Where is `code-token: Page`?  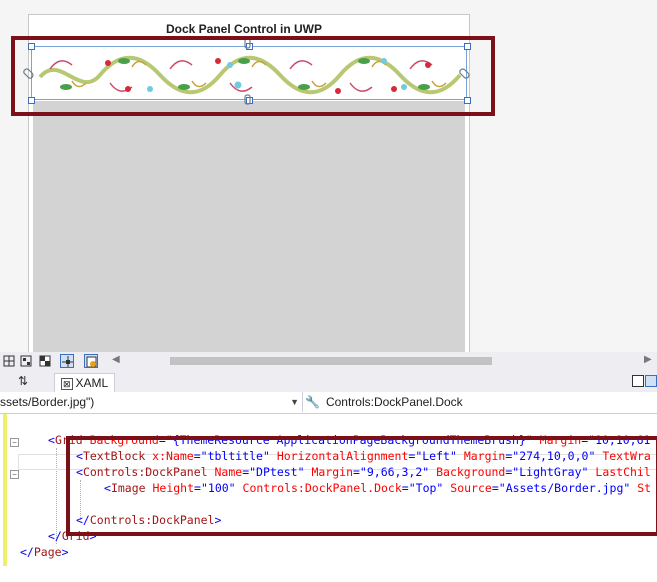
code-token: Page is located at coordinates (47, 552).